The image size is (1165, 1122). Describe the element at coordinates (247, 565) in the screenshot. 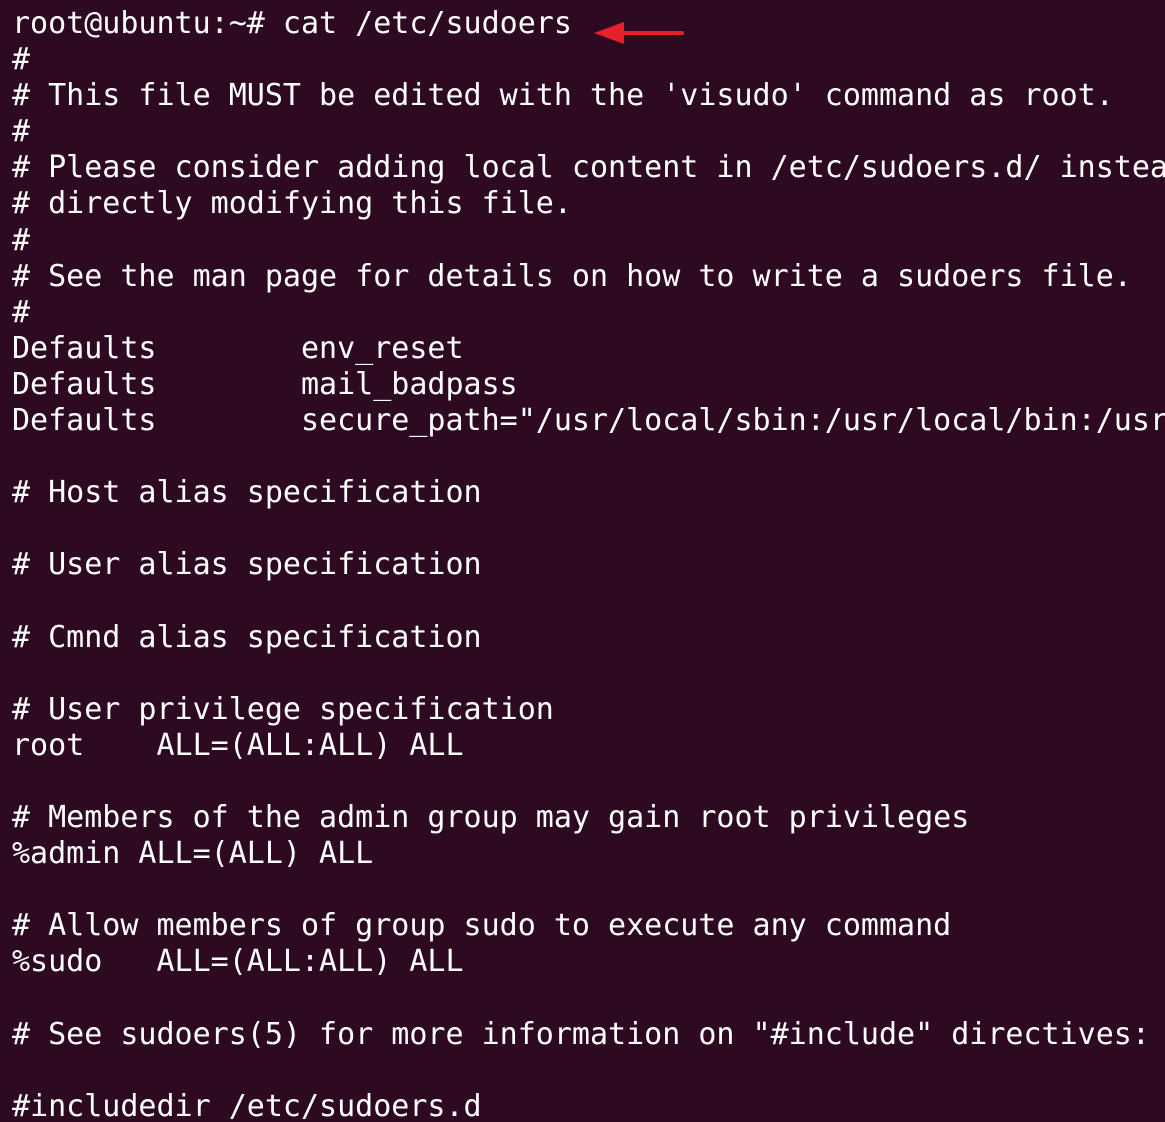

I see `terminal-line: # User alias specification` at that location.